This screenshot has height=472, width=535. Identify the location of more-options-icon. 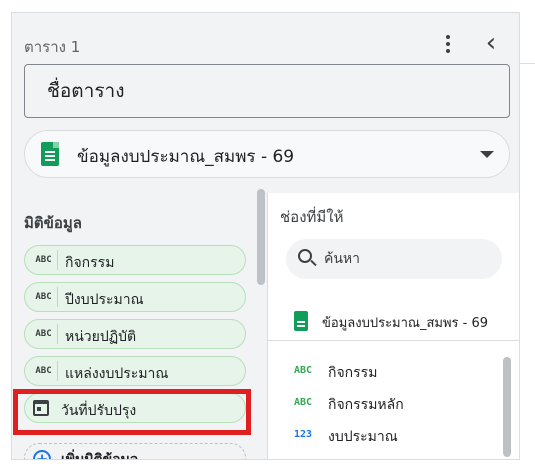
(448, 44).